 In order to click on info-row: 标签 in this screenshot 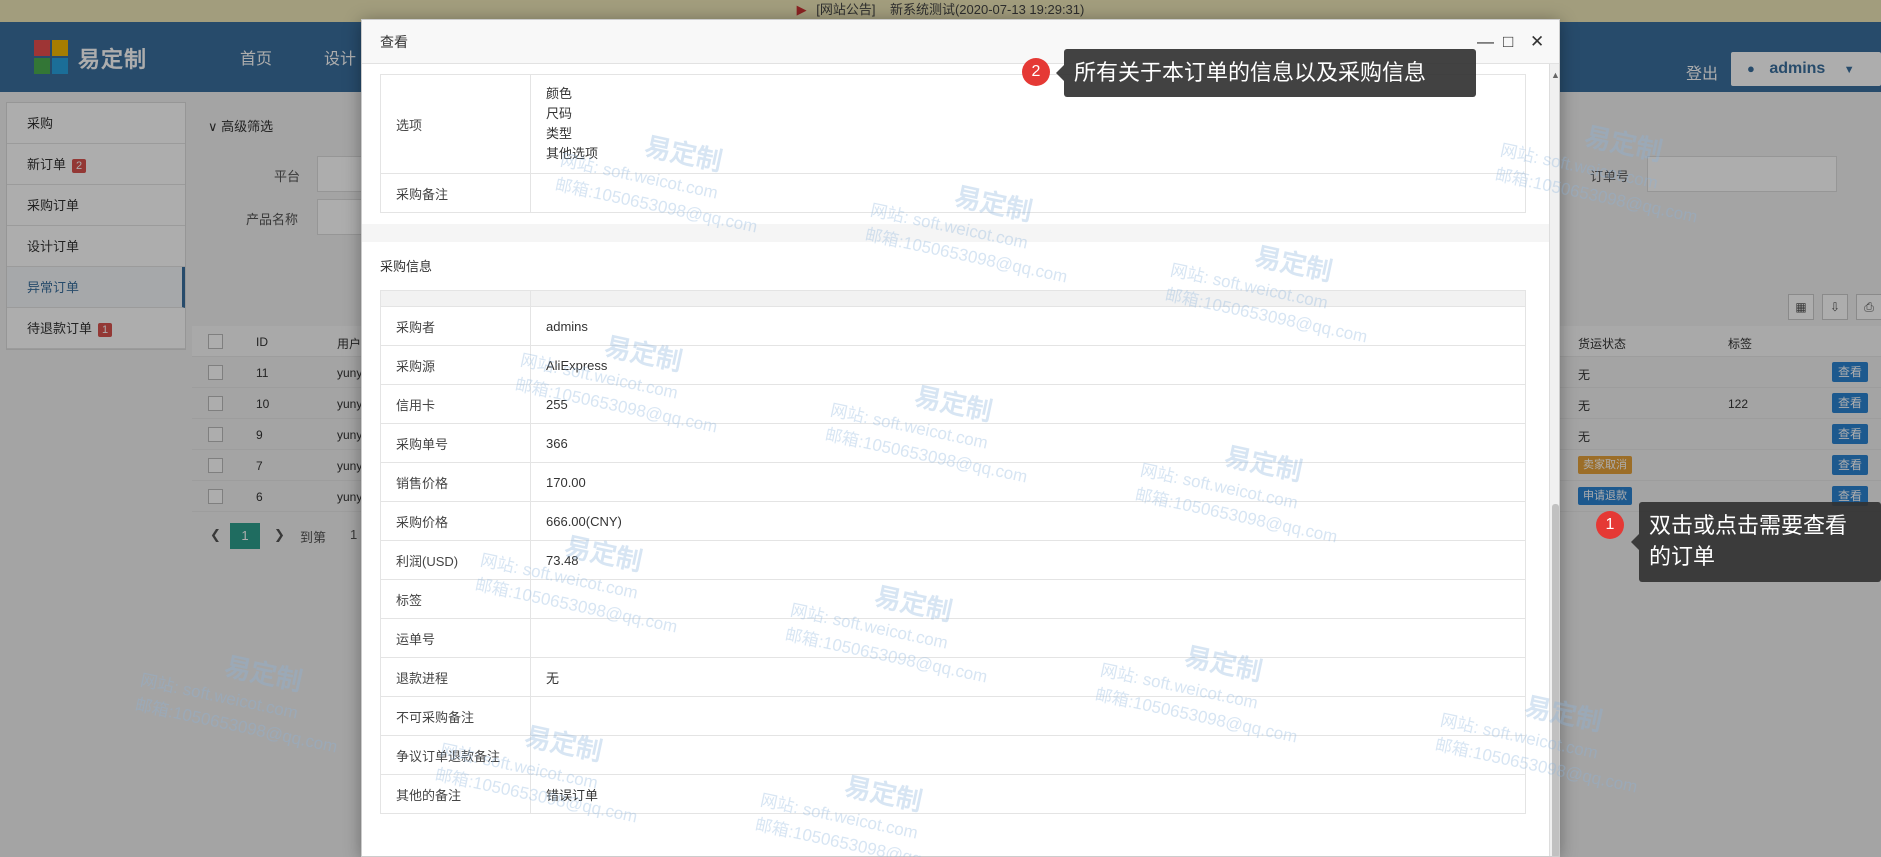, I will do `click(953, 599)`.